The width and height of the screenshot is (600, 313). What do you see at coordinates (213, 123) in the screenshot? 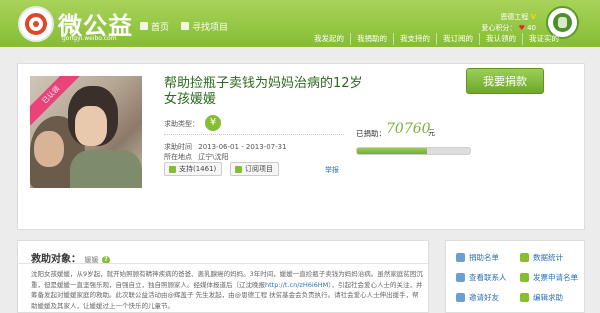
I see `money-icon: ¥` at bounding box center [213, 123].